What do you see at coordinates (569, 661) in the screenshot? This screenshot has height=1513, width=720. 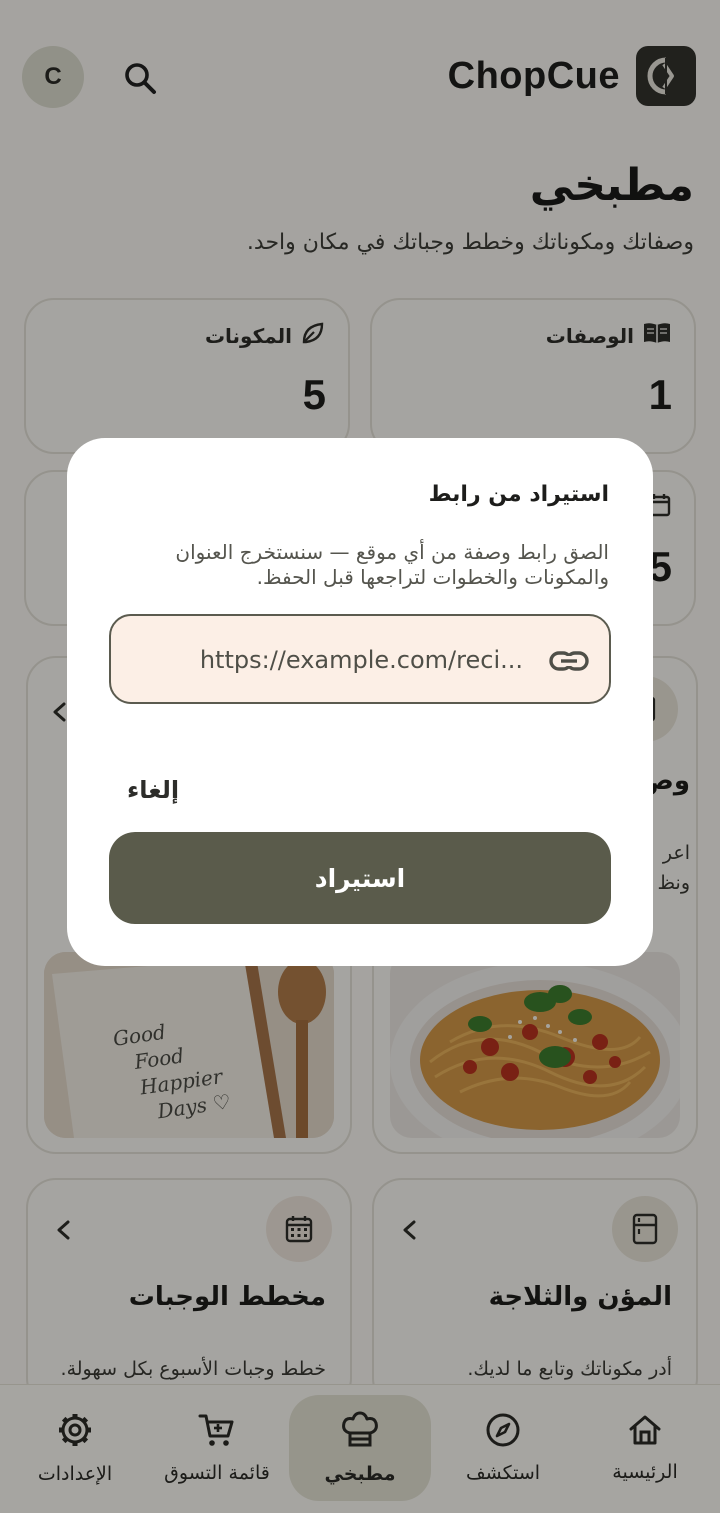 I see `link-icon` at bounding box center [569, 661].